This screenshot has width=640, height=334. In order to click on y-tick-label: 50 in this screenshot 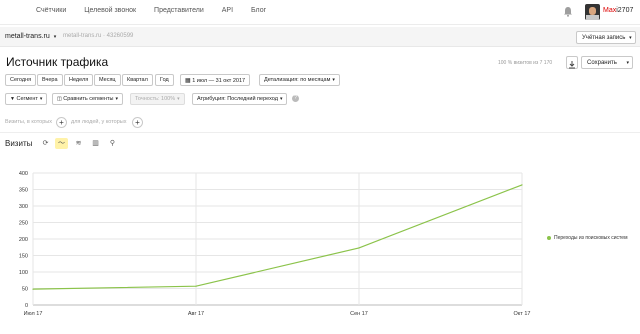, I will do `click(25, 290)`.